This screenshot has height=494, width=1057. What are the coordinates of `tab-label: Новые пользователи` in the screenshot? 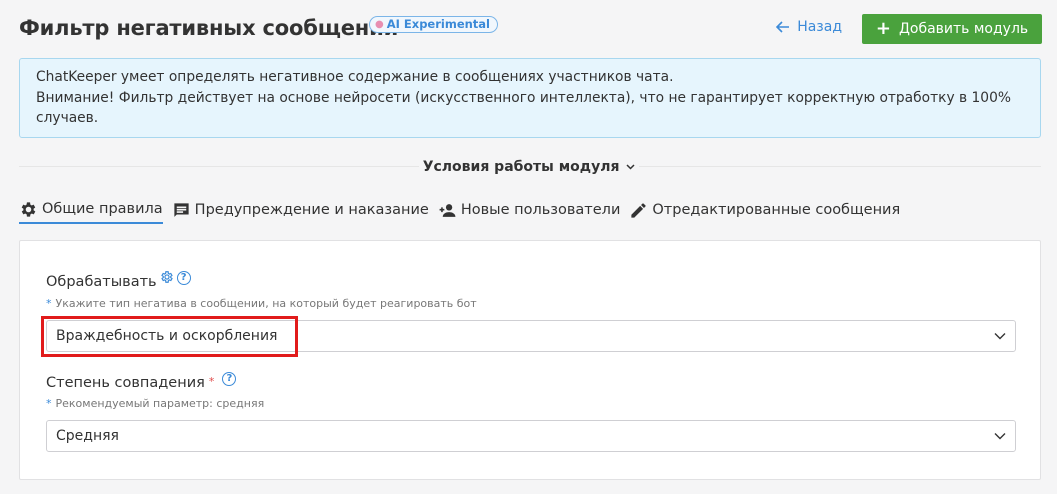 It's located at (540, 210).